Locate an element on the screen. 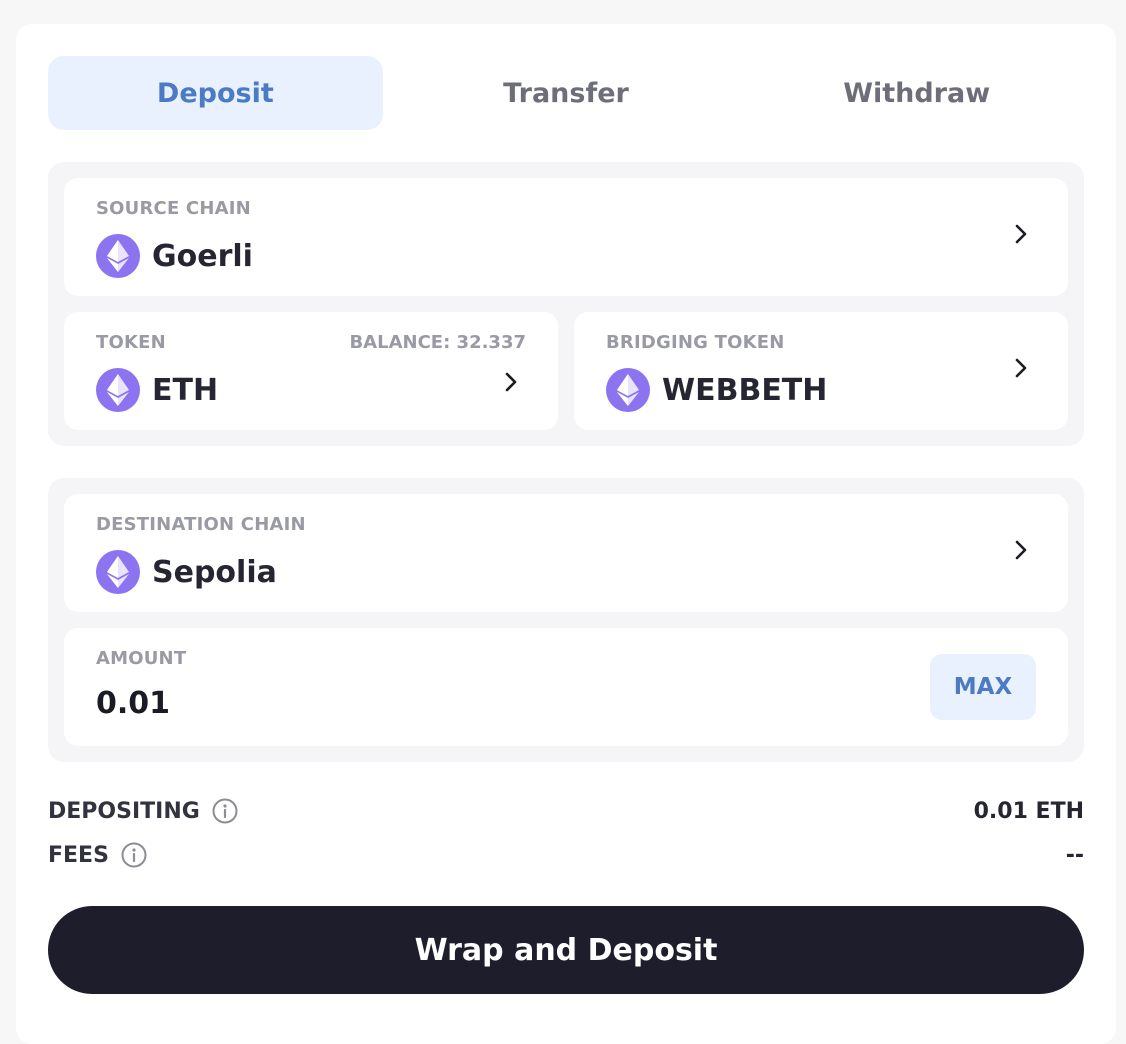  tab-deposit: Deposit is located at coordinates (215, 93).